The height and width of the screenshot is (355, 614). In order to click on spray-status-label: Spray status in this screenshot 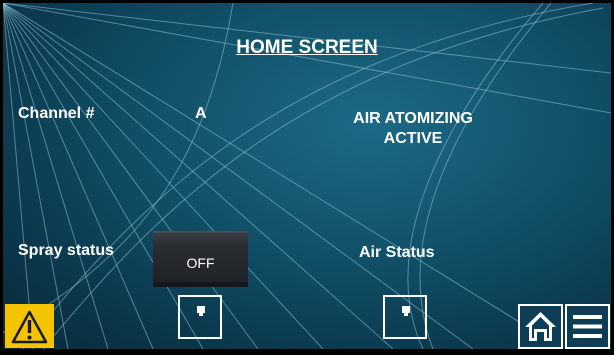, I will do `click(66, 250)`.